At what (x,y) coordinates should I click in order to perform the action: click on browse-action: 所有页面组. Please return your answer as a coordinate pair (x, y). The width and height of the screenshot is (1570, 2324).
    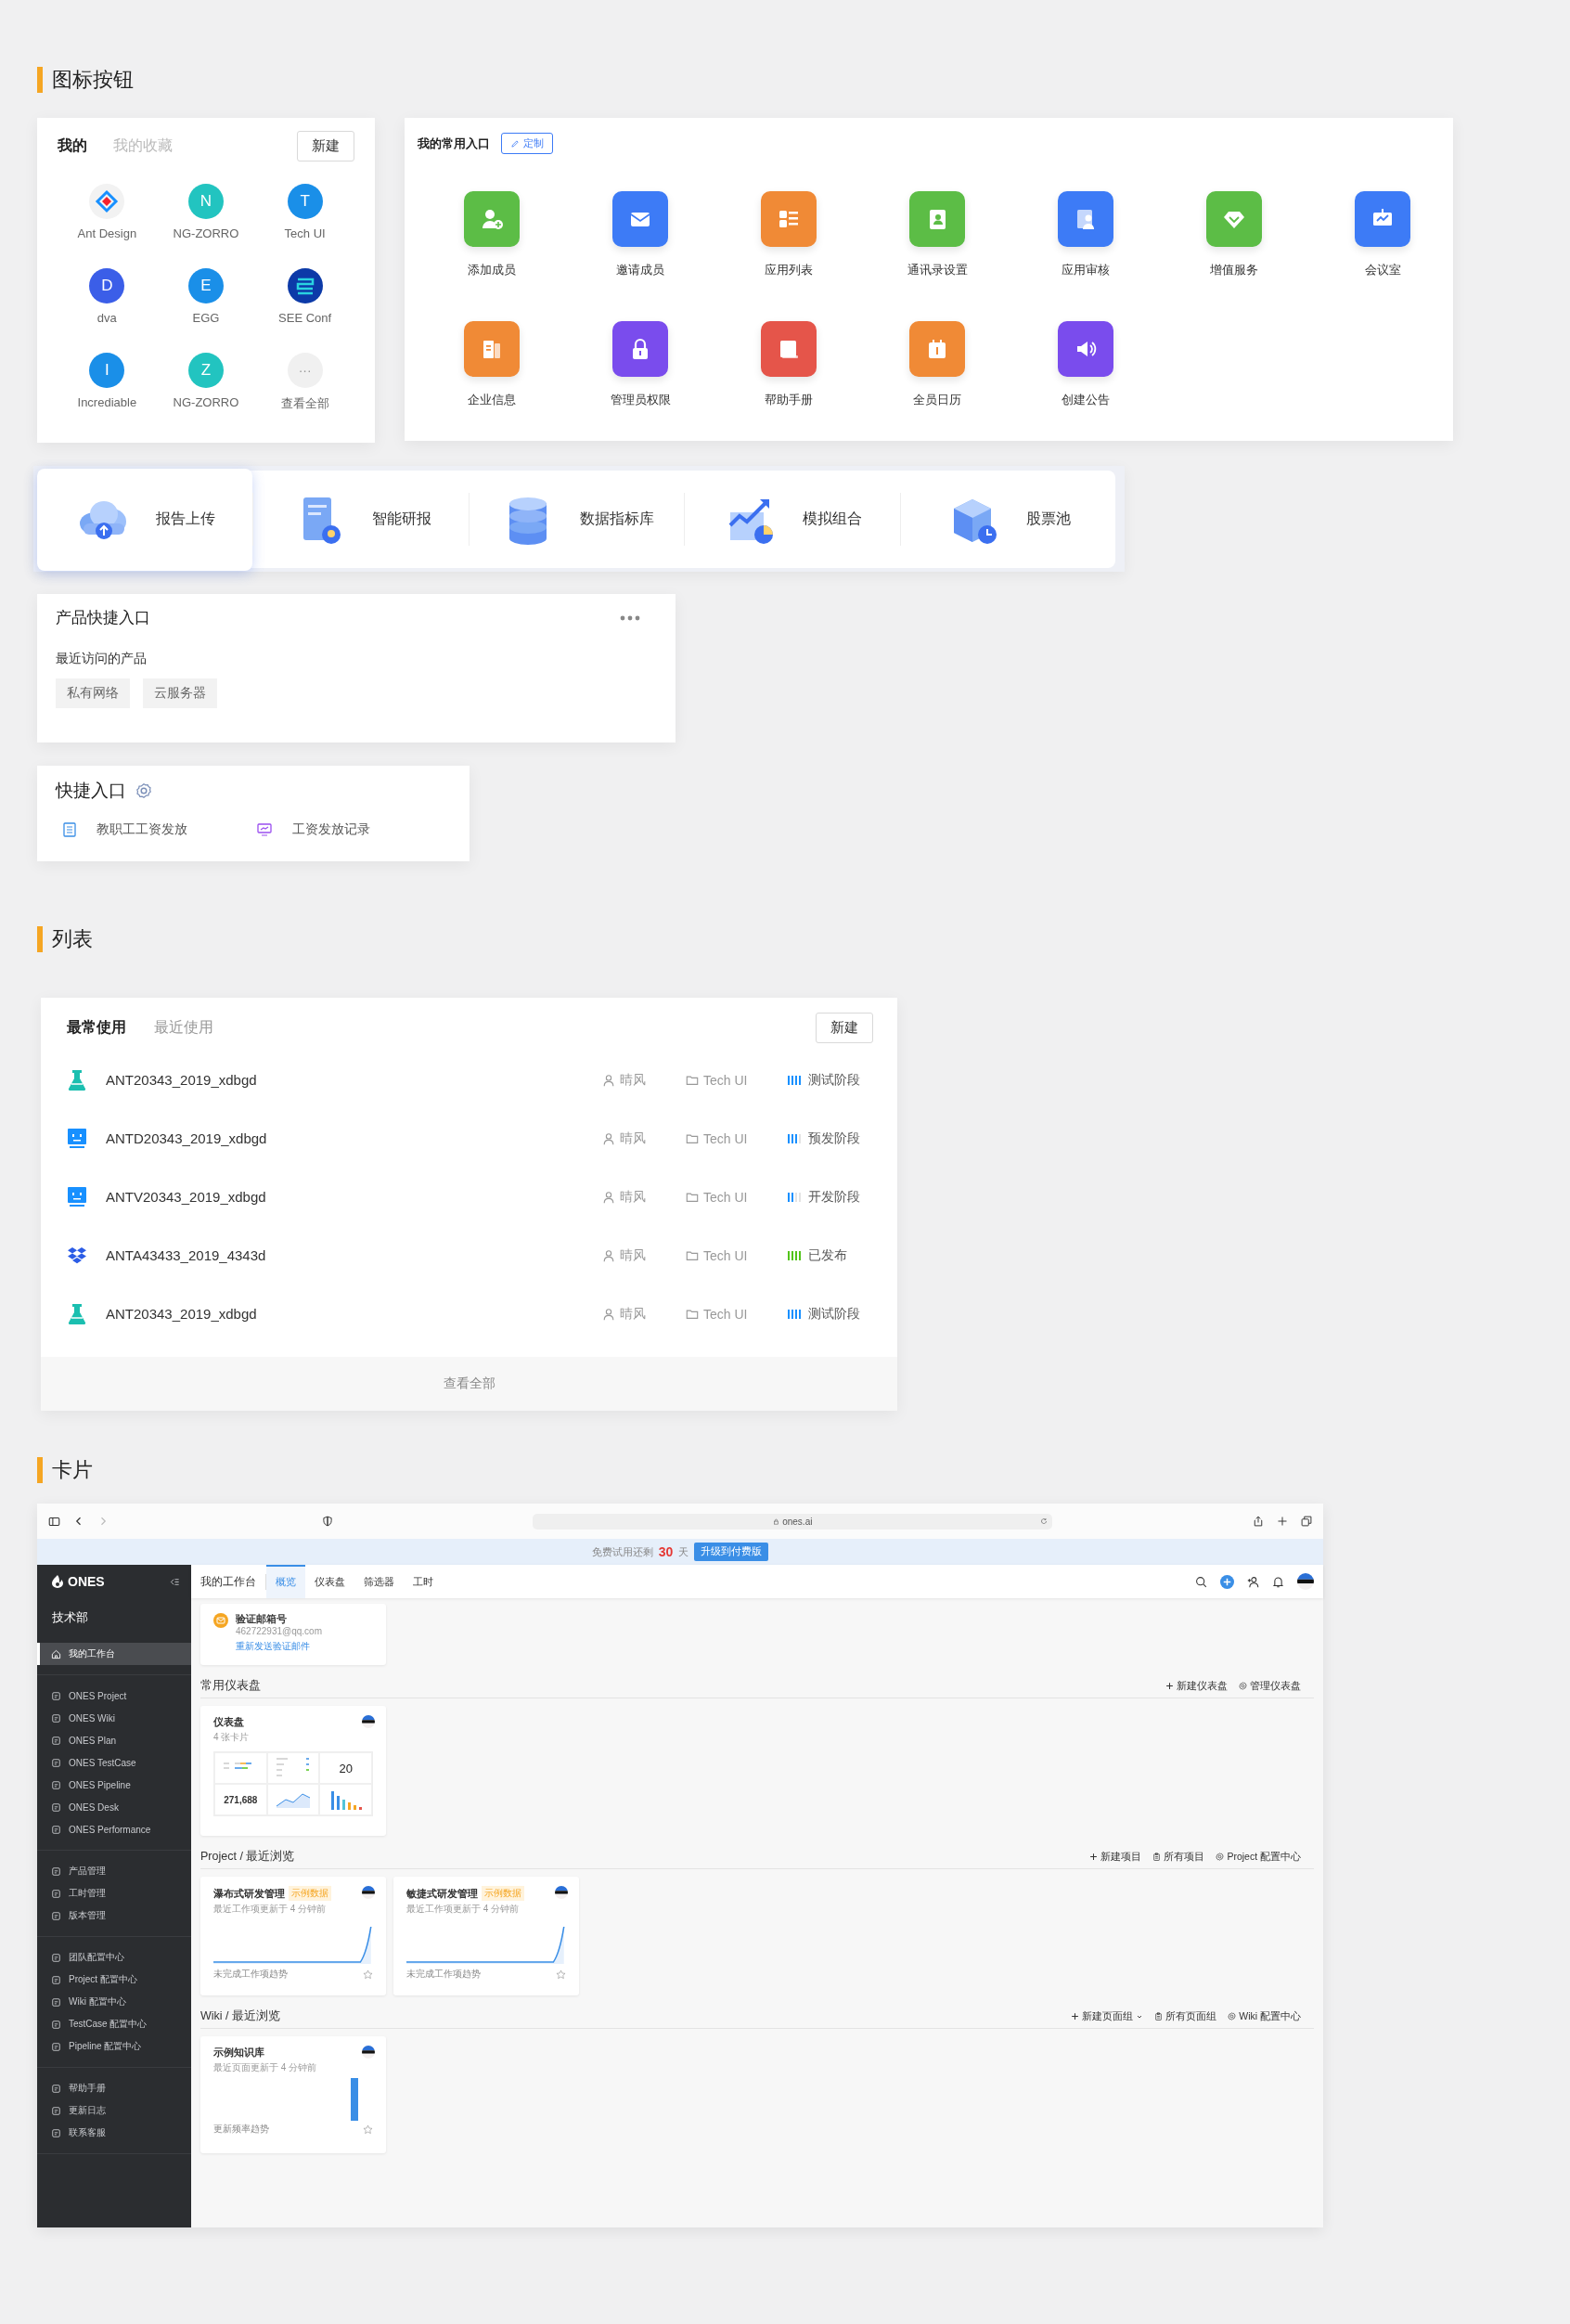
    Looking at the image, I should click on (1185, 2016).